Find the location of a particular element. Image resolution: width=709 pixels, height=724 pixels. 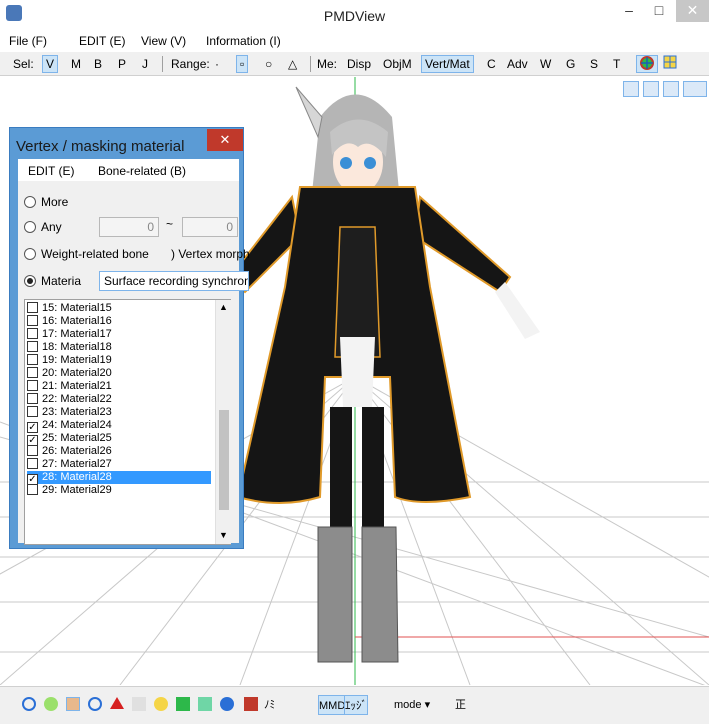

option-more-label: More is located at coordinates (55, 202).